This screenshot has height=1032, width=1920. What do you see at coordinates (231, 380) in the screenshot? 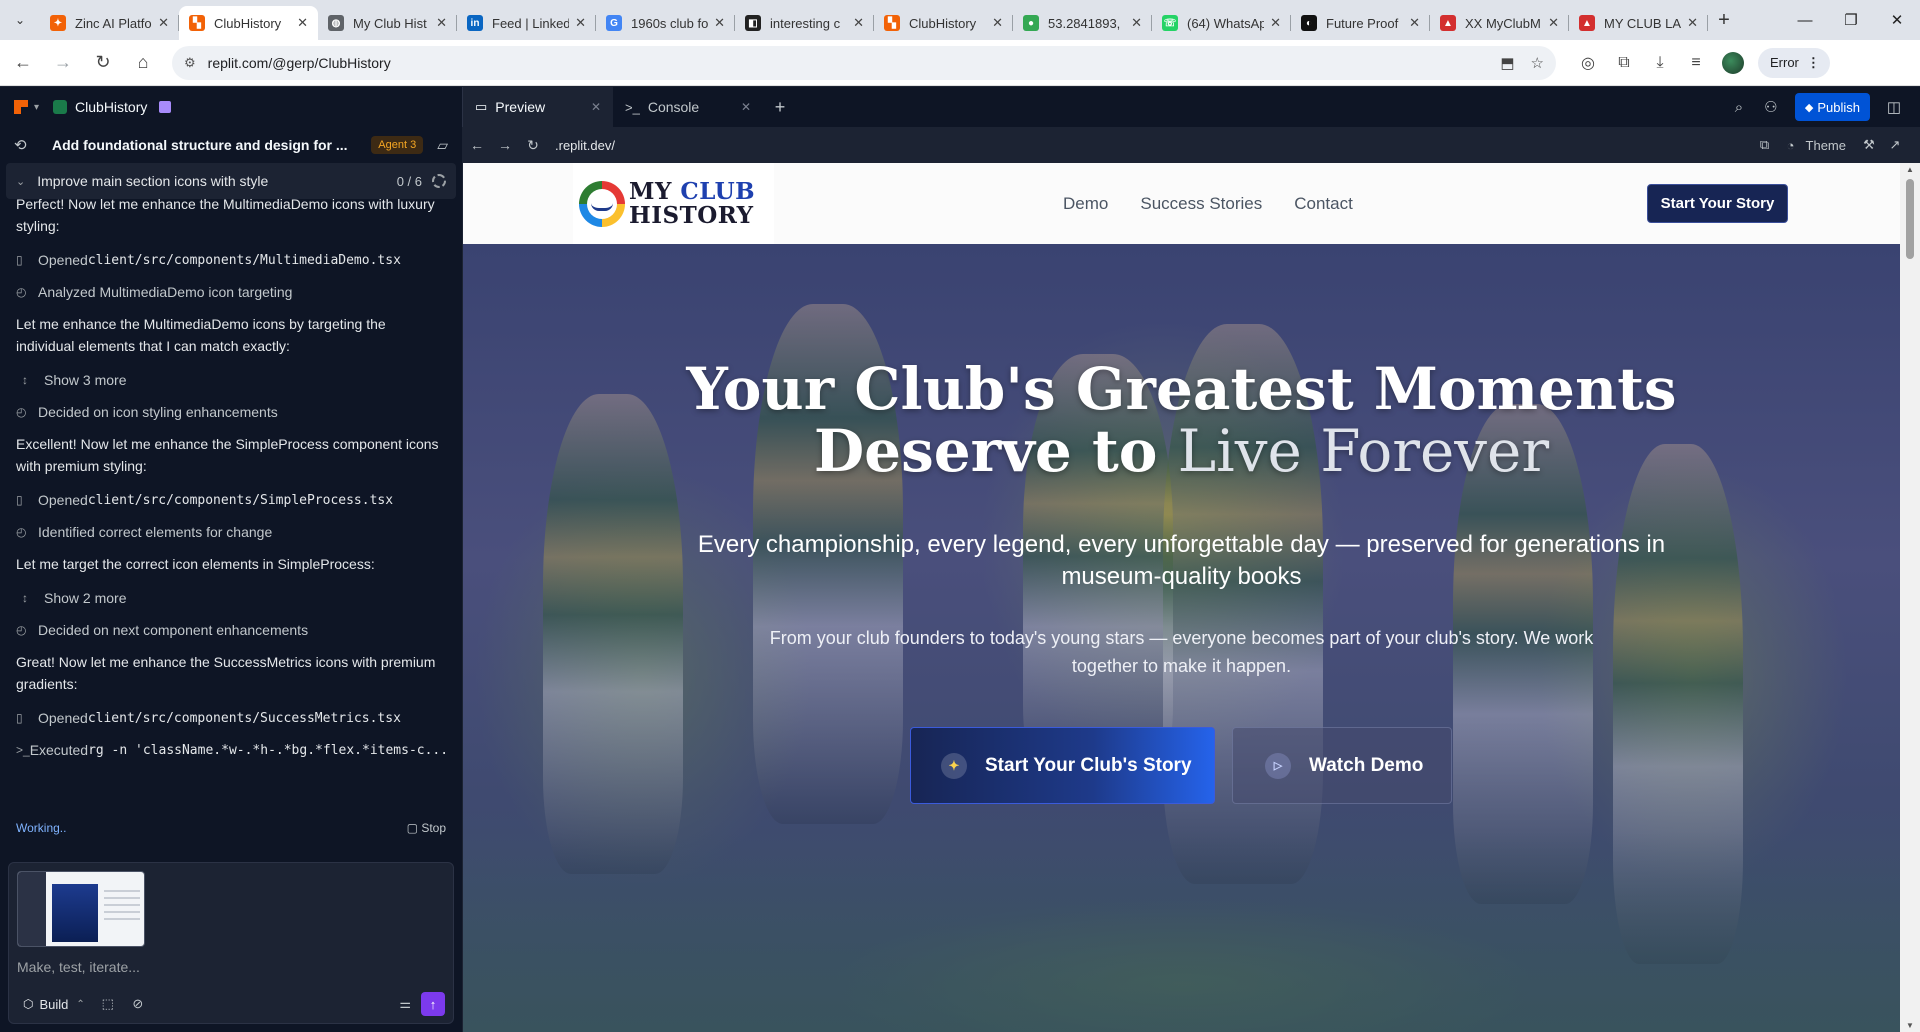
I see `show-more-toggle: ↕ Show 3 more` at bounding box center [231, 380].